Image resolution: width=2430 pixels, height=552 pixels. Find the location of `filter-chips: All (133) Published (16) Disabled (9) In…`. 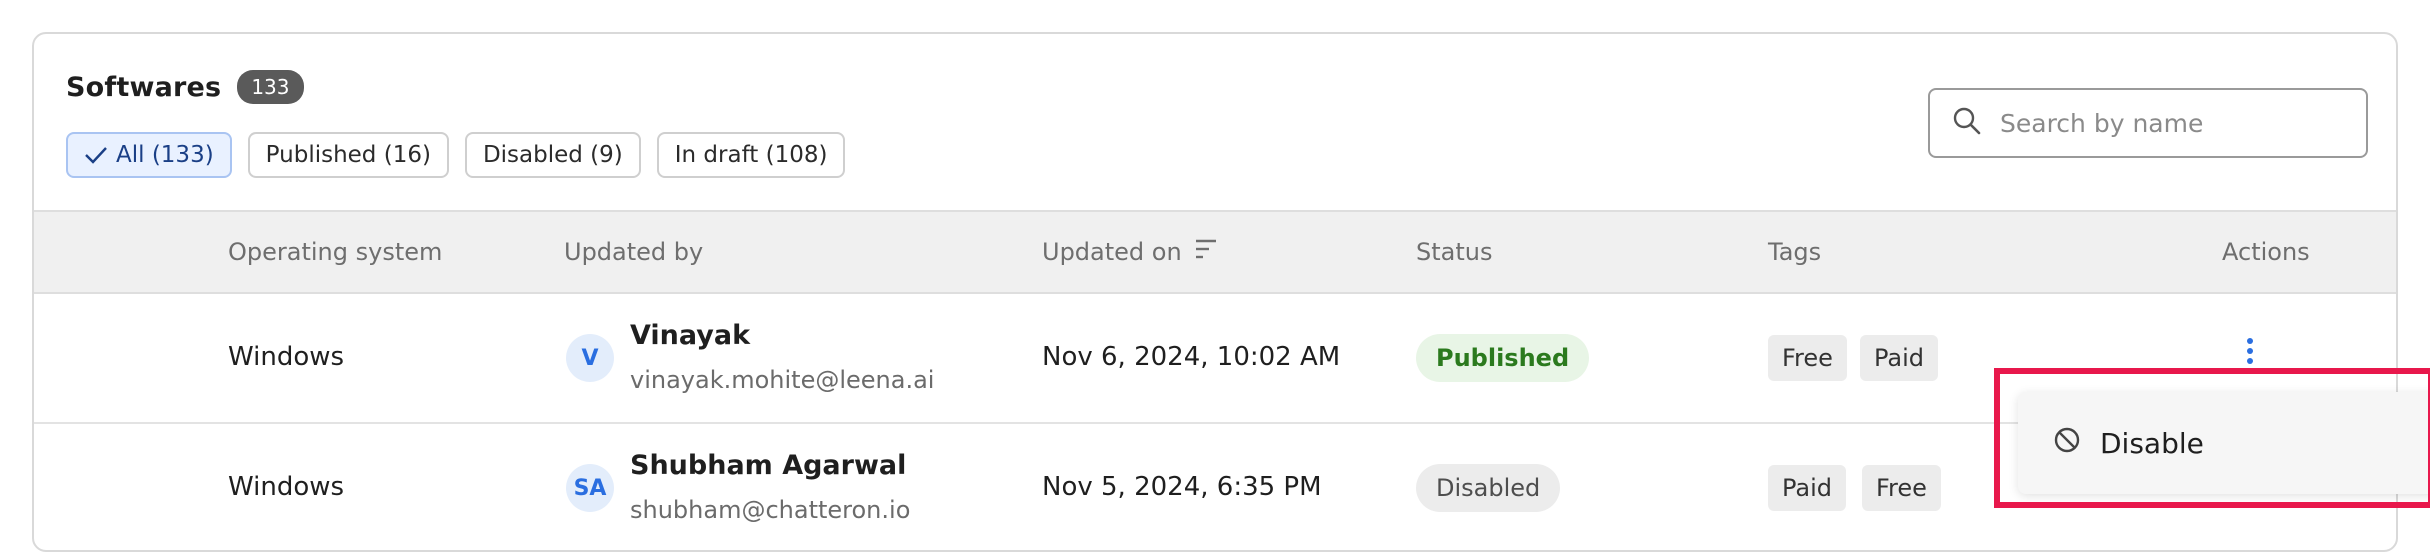

filter-chips: All (133) Published (16) Disabled (9) In… is located at coordinates (456, 155).